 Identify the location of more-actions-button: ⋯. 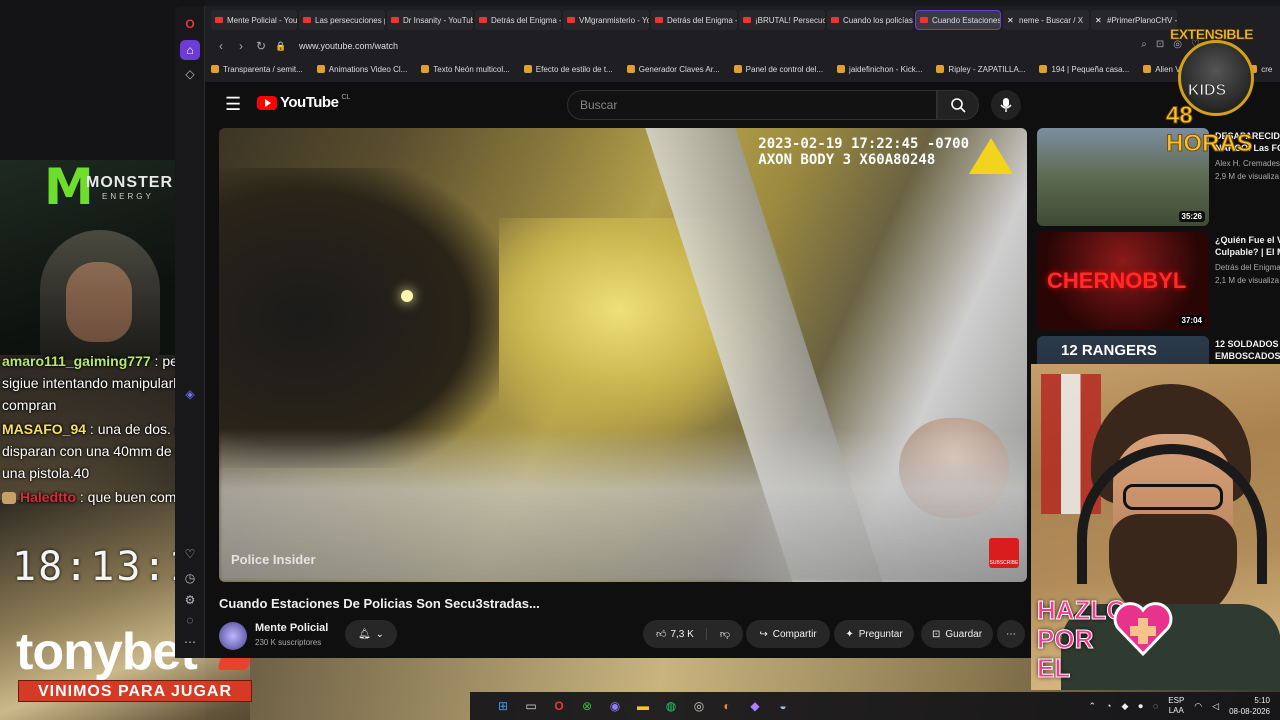
(1011, 634).